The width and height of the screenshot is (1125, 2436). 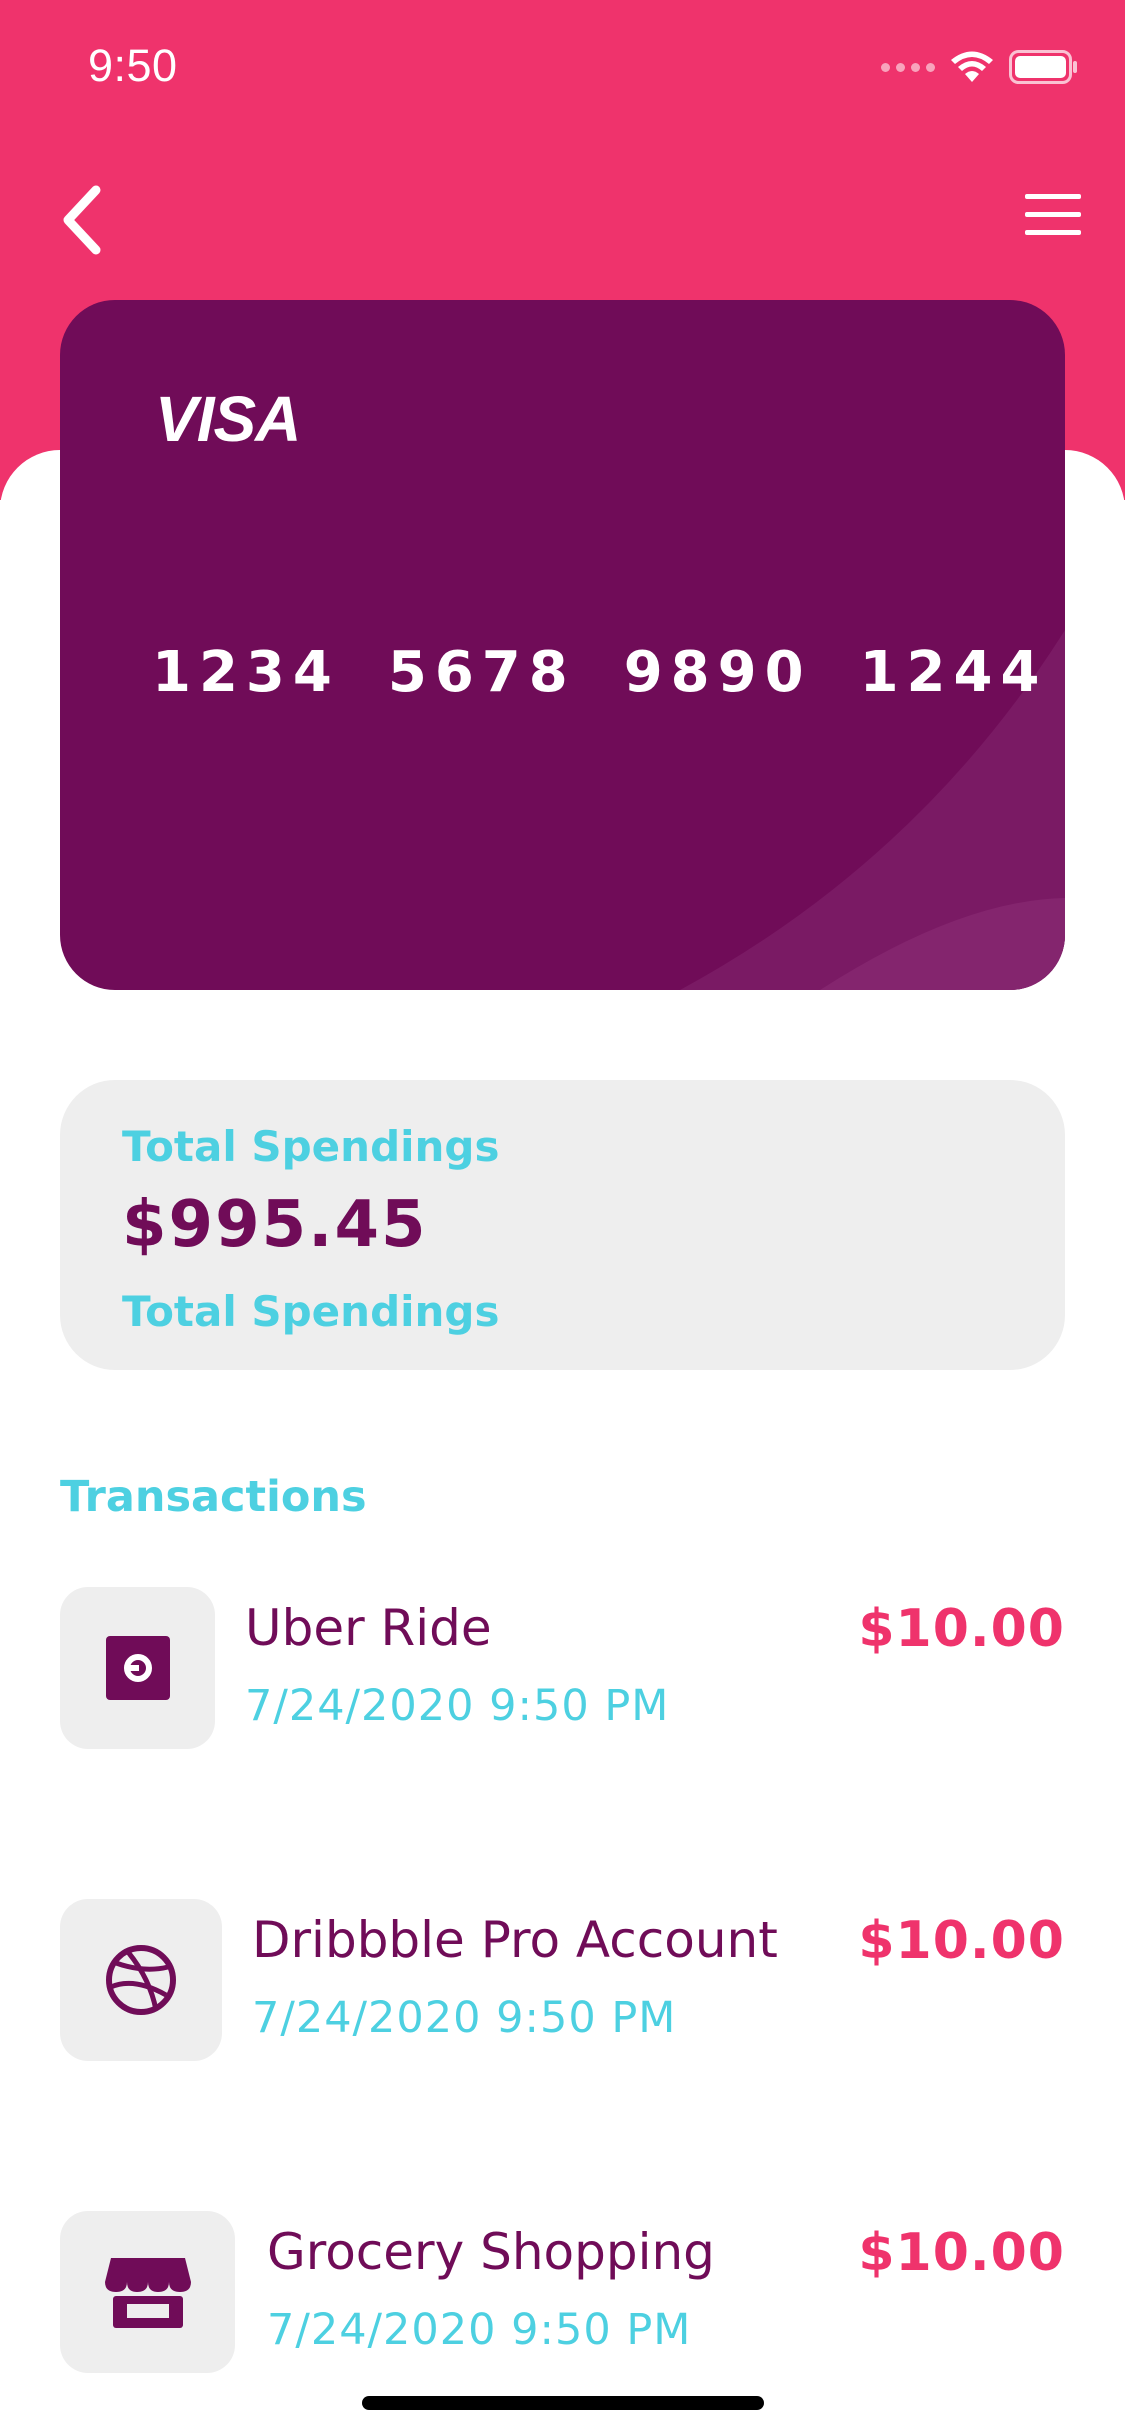 What do you see at coordinates (599, 672) in the screenshot?
I see `card-number: 1234 5678 9890 1244` at bounding box center [599, 672].